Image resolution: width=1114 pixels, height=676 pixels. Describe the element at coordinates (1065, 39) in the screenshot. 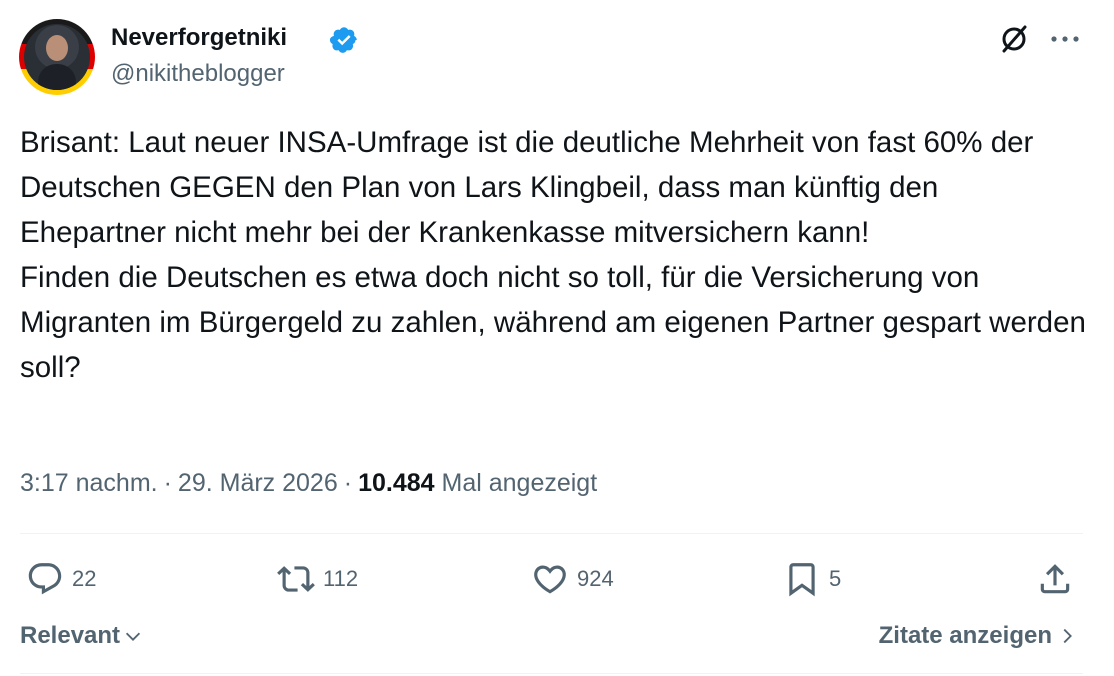

I see `more-icon` at that location.